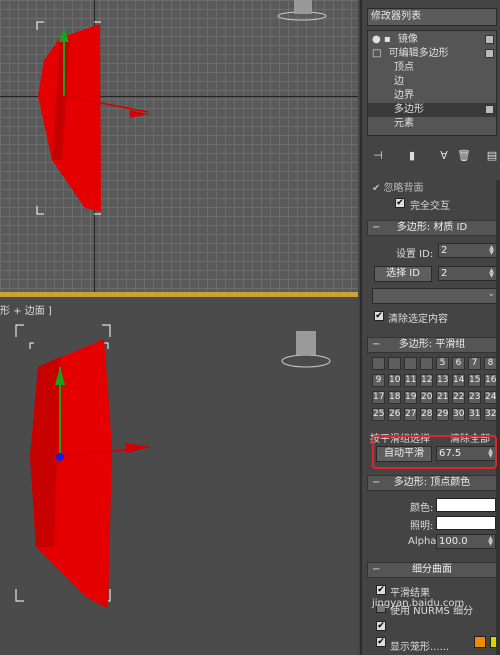 The image size is (500, 655). What do you see at coordinates (381, 39) in the screenshot?
I see `stack-item-prefix: ● ▪` at bounding box center [381, 39].